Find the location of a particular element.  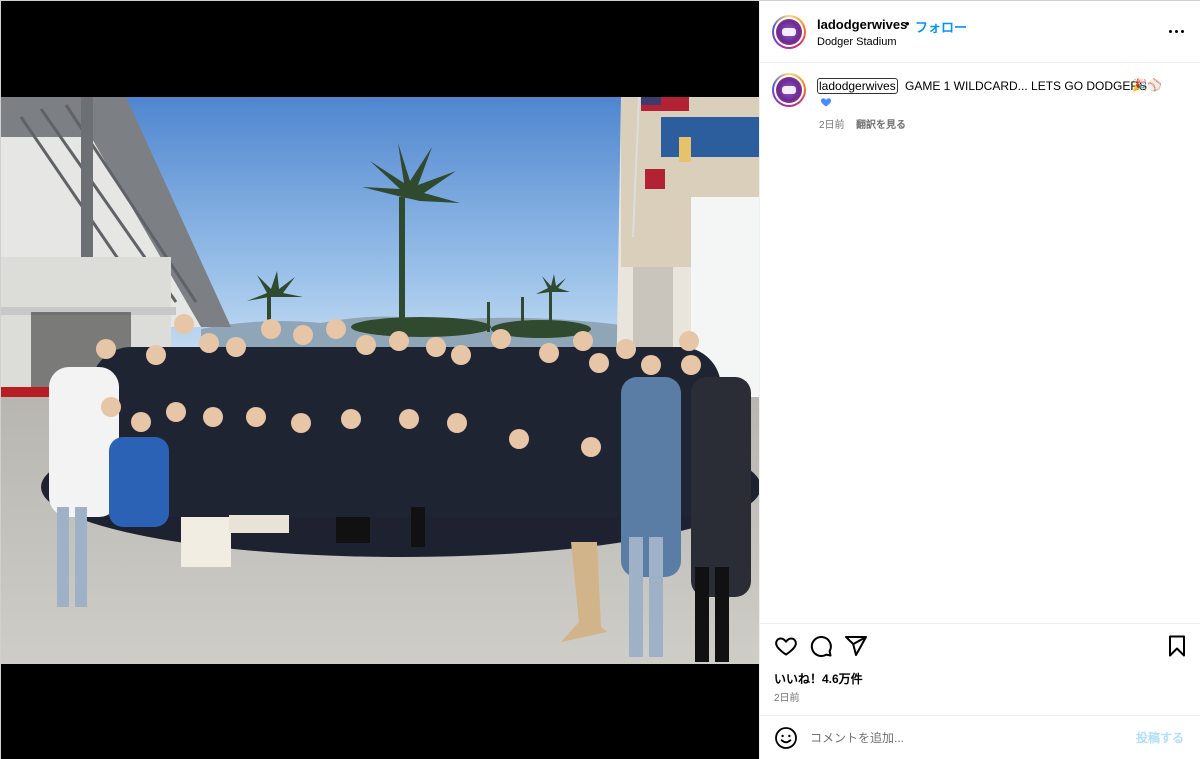

header-username-link: ladodgerwives is located at coordinates (862, 24).